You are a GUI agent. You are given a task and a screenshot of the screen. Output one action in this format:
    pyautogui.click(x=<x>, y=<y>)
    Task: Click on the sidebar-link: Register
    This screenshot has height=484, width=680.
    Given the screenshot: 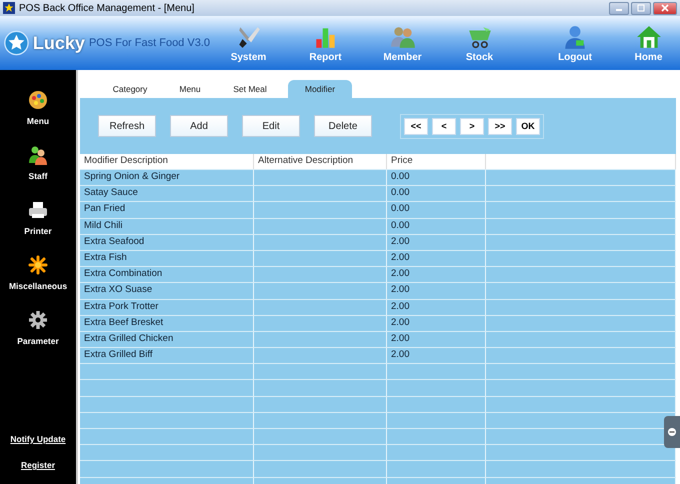 What is the action you would take?
    pyautogui.click(x=37, y=465)
    